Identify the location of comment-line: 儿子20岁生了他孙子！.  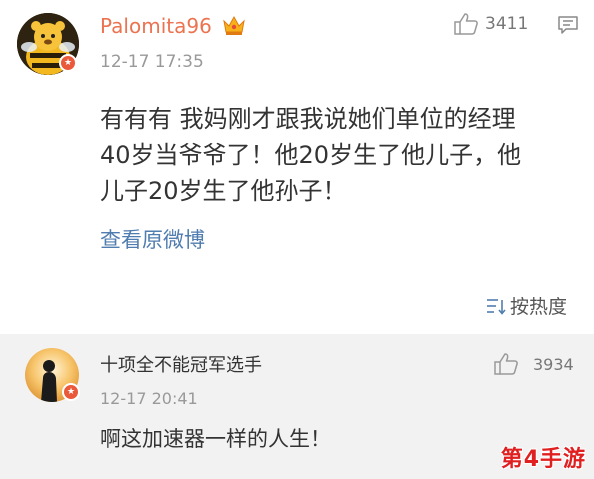
(223, 191).